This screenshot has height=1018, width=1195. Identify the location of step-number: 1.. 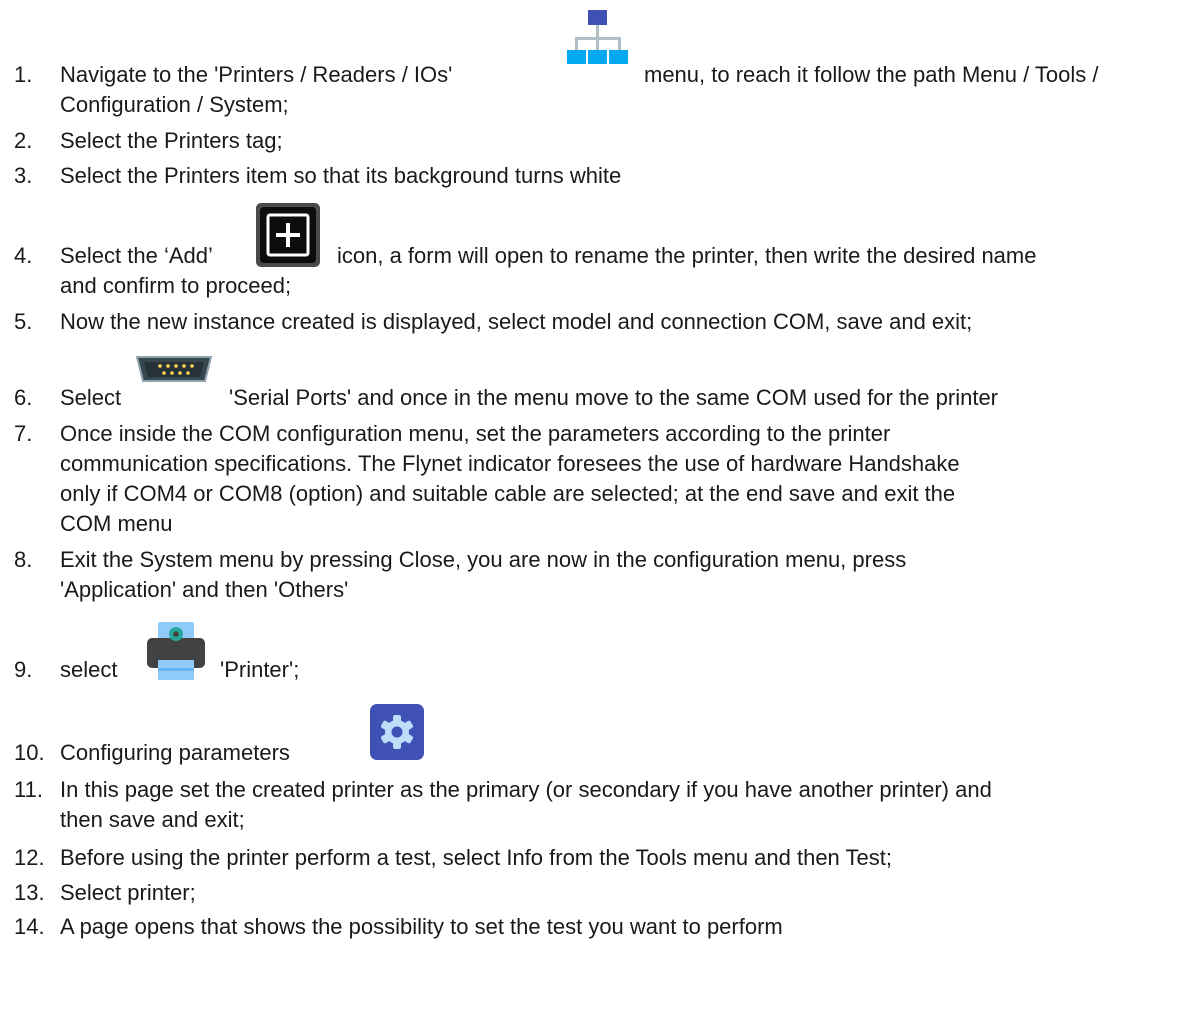
(23, 74).